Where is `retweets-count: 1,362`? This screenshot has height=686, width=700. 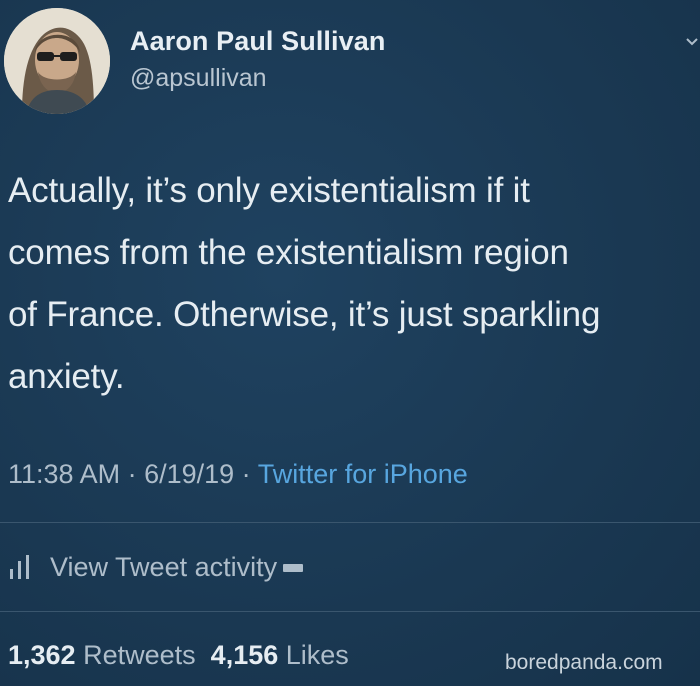
retweets-count: 1,362 is located at coordinates (42, 655).